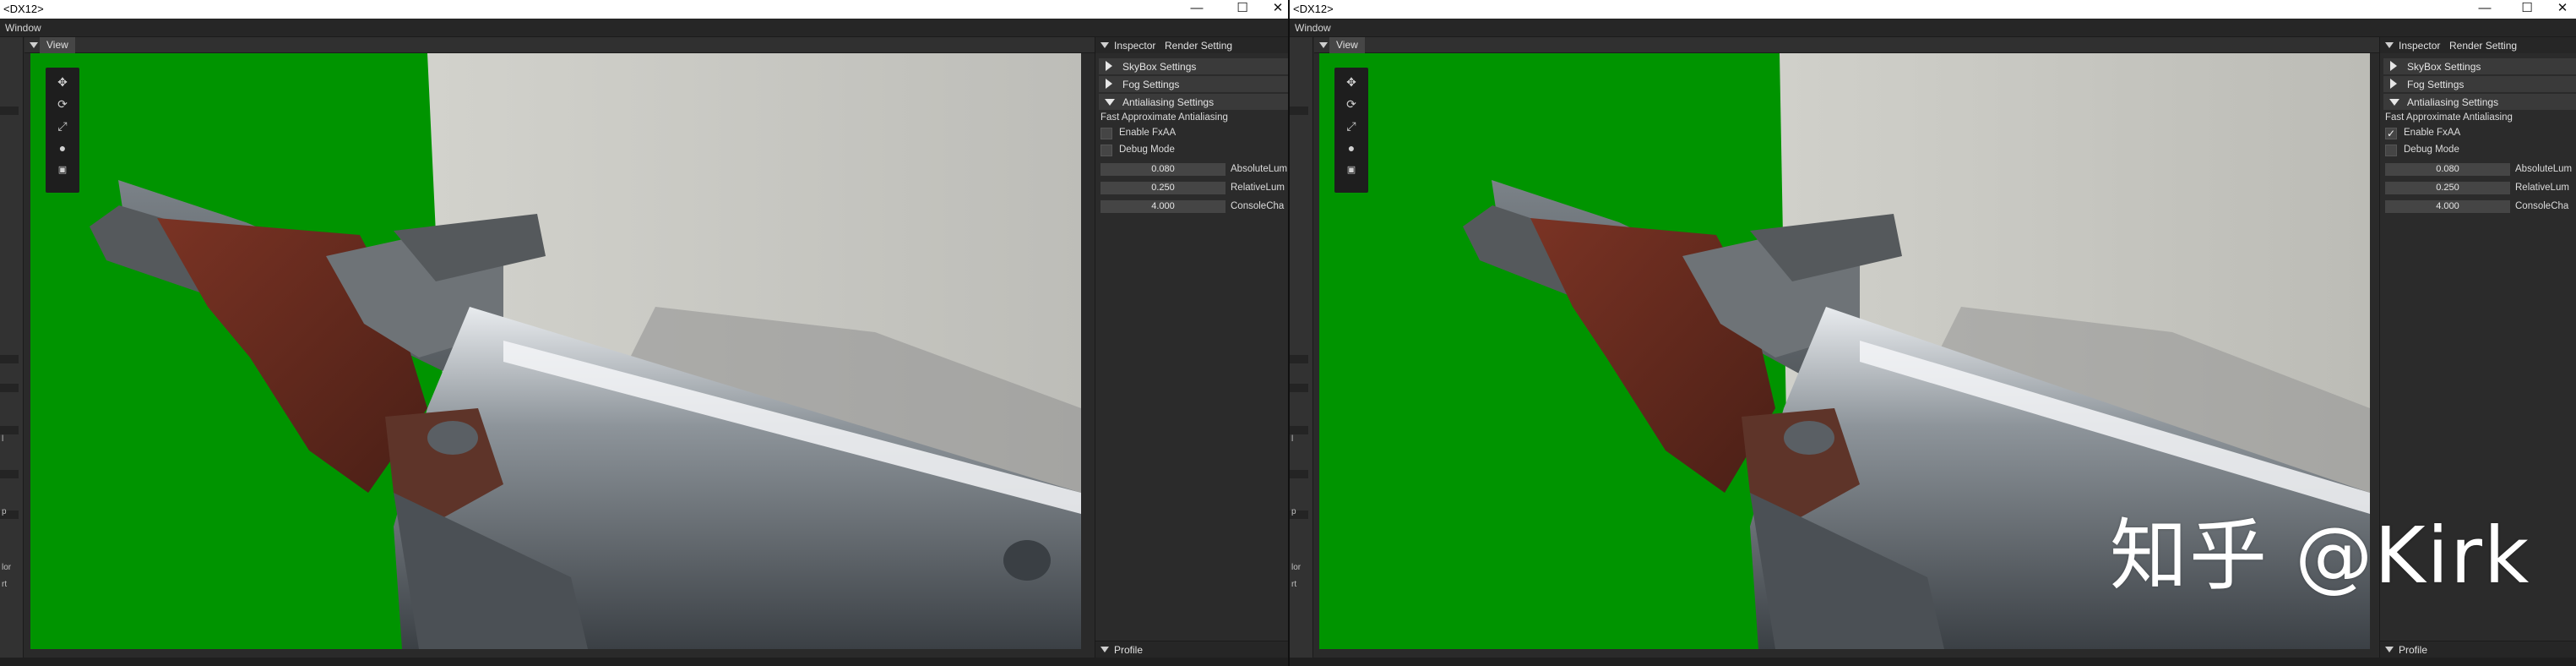 The image size is (2576, 666). What do you see at coordinates (2436, 84) in the screenshot?
I see `section-label: Fog Settings` at bounding box center [2436, 84].